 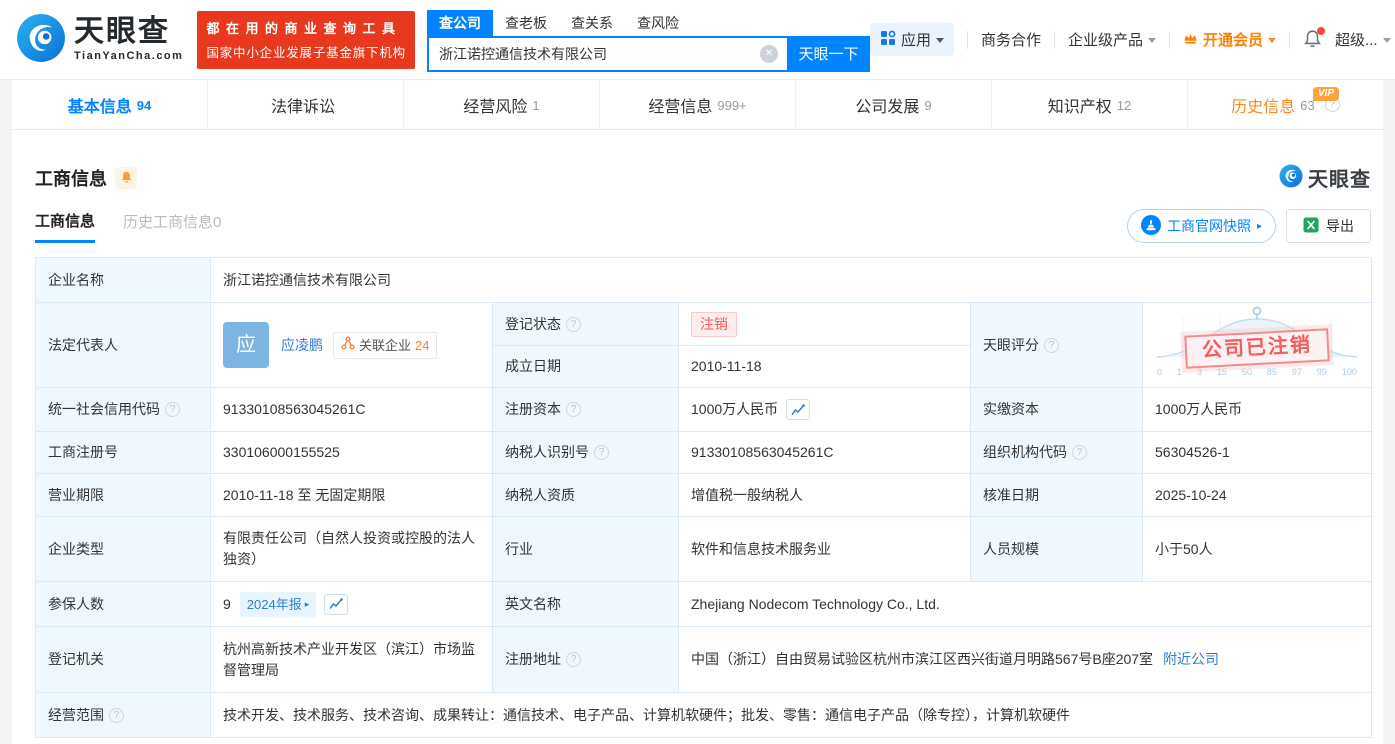 I want to click on related-companies-label: 关联企业, so click(x=385, y=345).